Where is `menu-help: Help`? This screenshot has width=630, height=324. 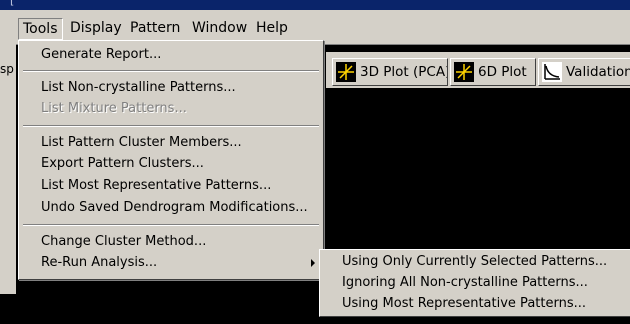 menu-help: Help is located at coordinates (272, 28).